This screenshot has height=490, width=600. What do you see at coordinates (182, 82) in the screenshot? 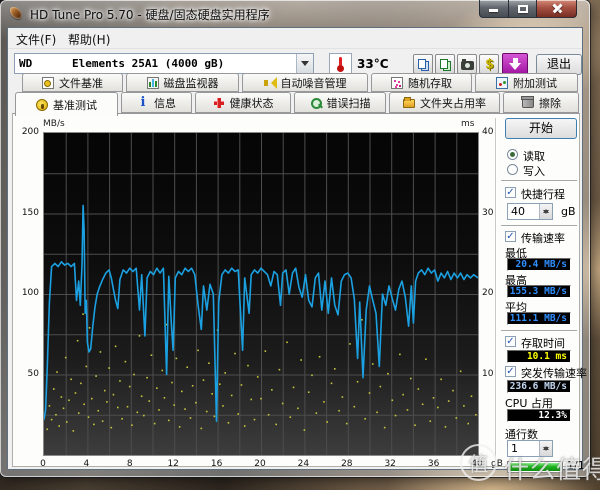
I see `tab-disk-monitor: 磁盘监视器` at bounding box center [182, 82].